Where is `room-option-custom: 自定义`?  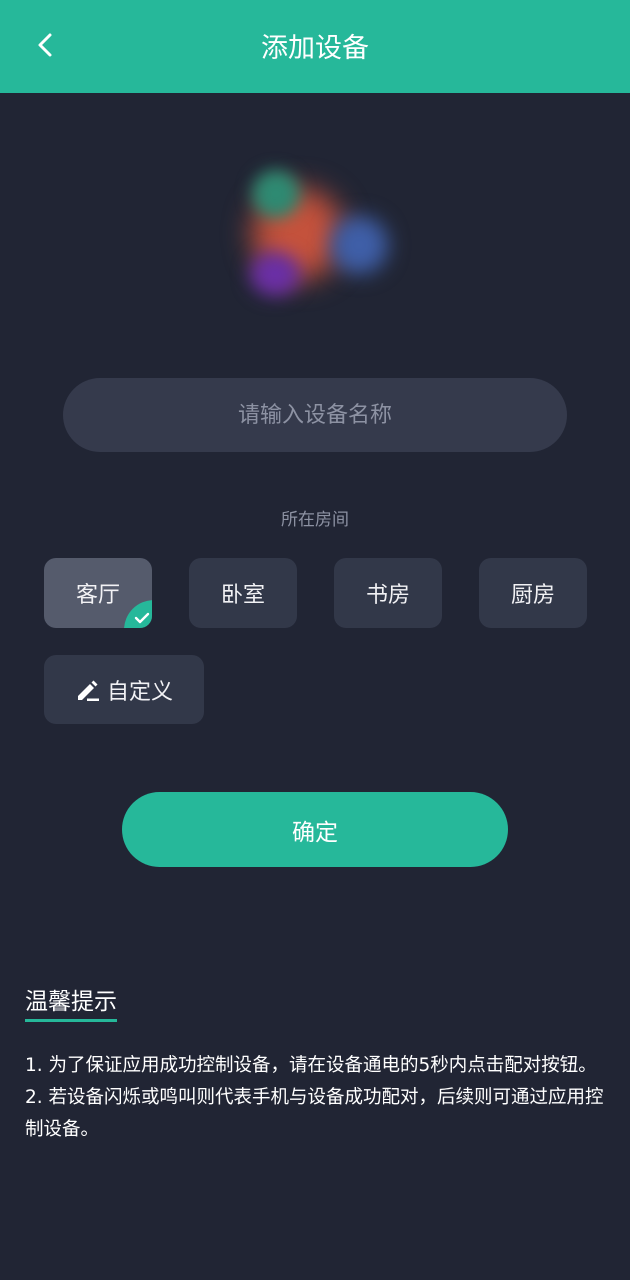
room-option-custom: 自定义 is located at coordinates (124, 689).